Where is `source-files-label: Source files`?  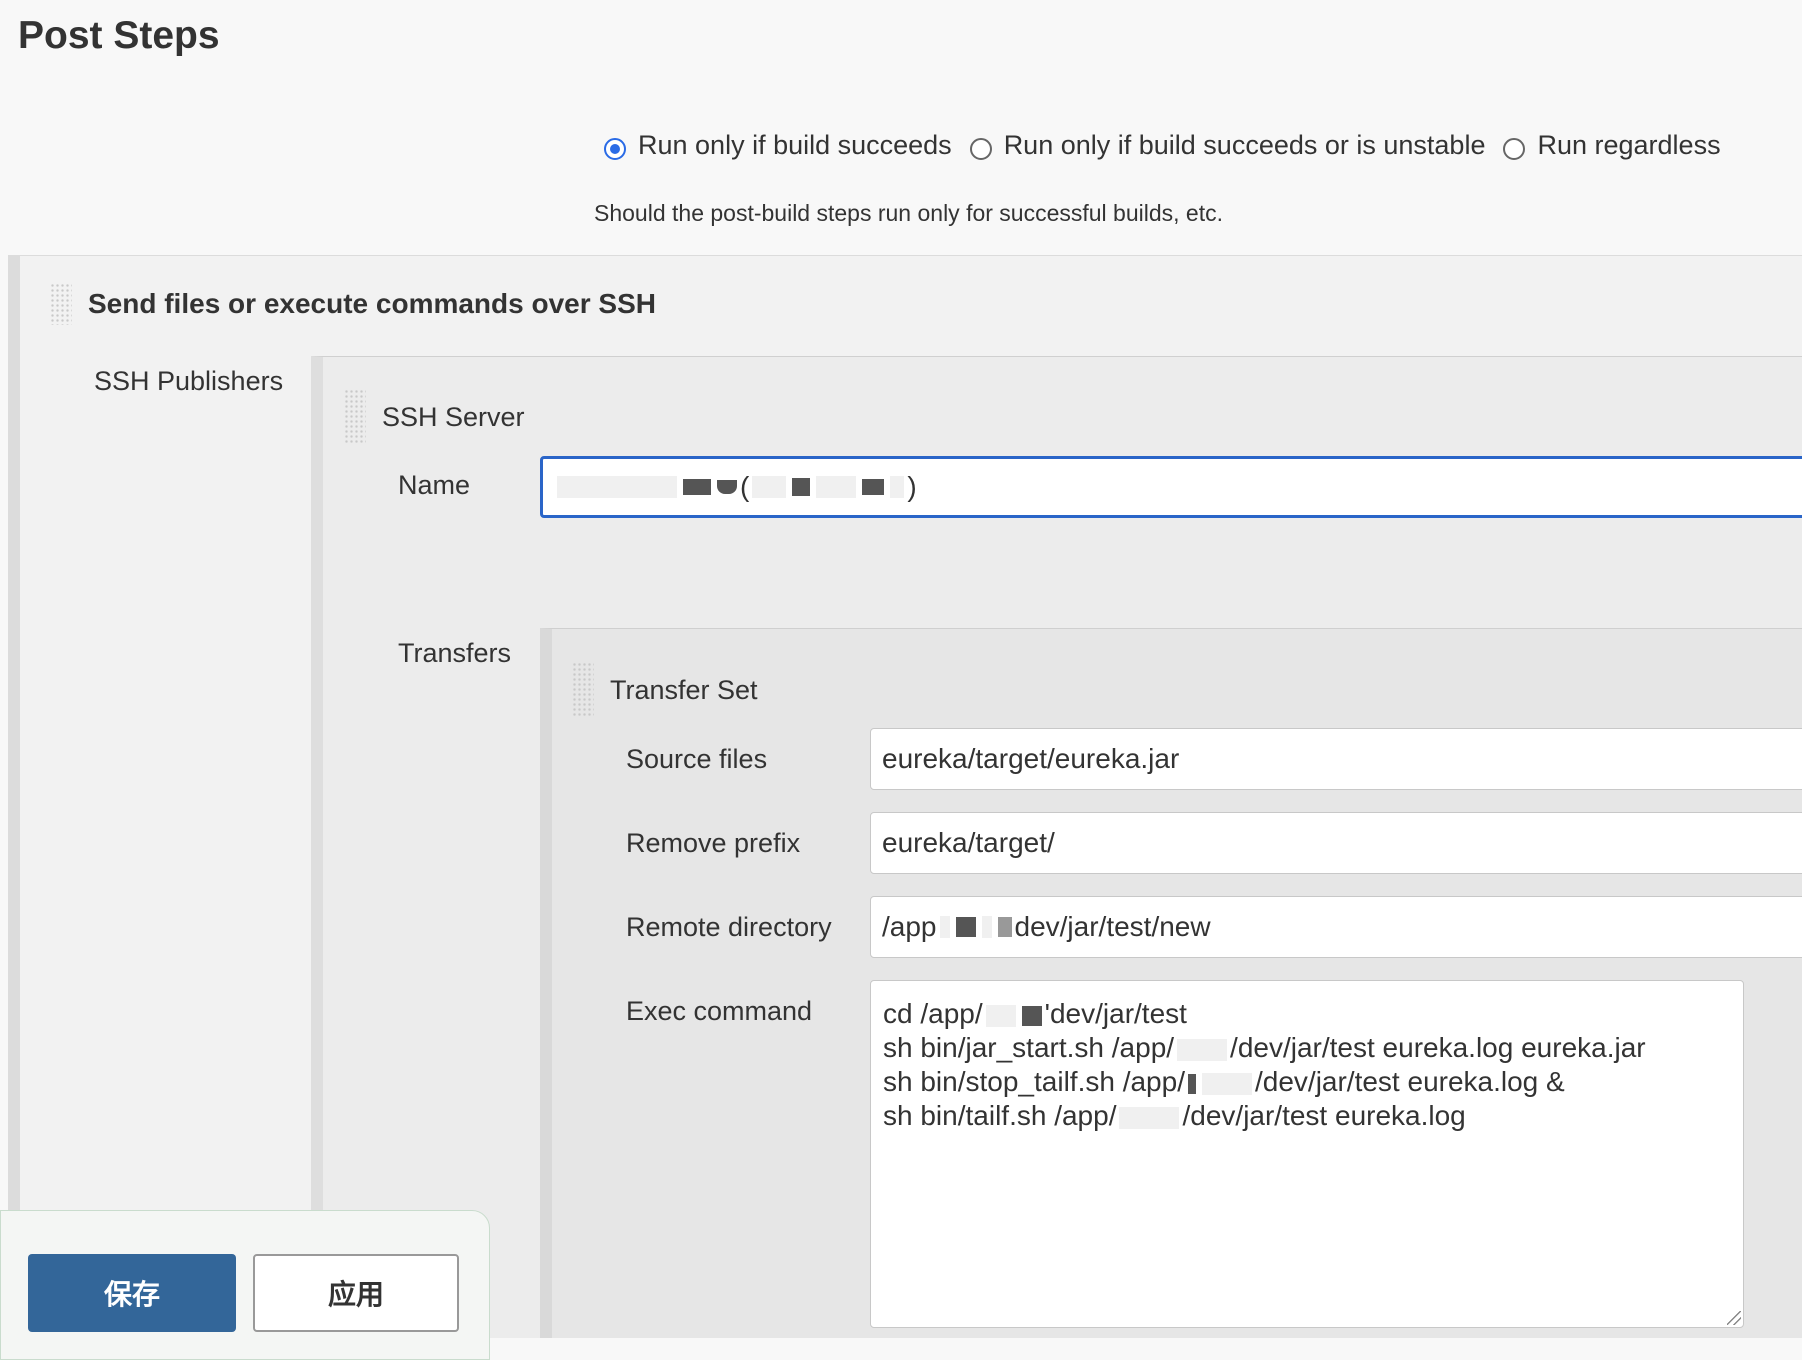
source-files-label: Source files is located at coordinates (697, 759).